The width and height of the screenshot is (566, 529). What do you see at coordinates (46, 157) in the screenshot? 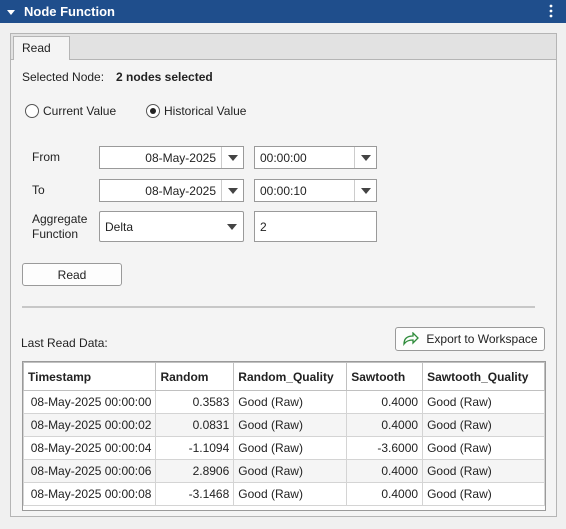
I see `from-label: From` at bounding box center [46, 157].